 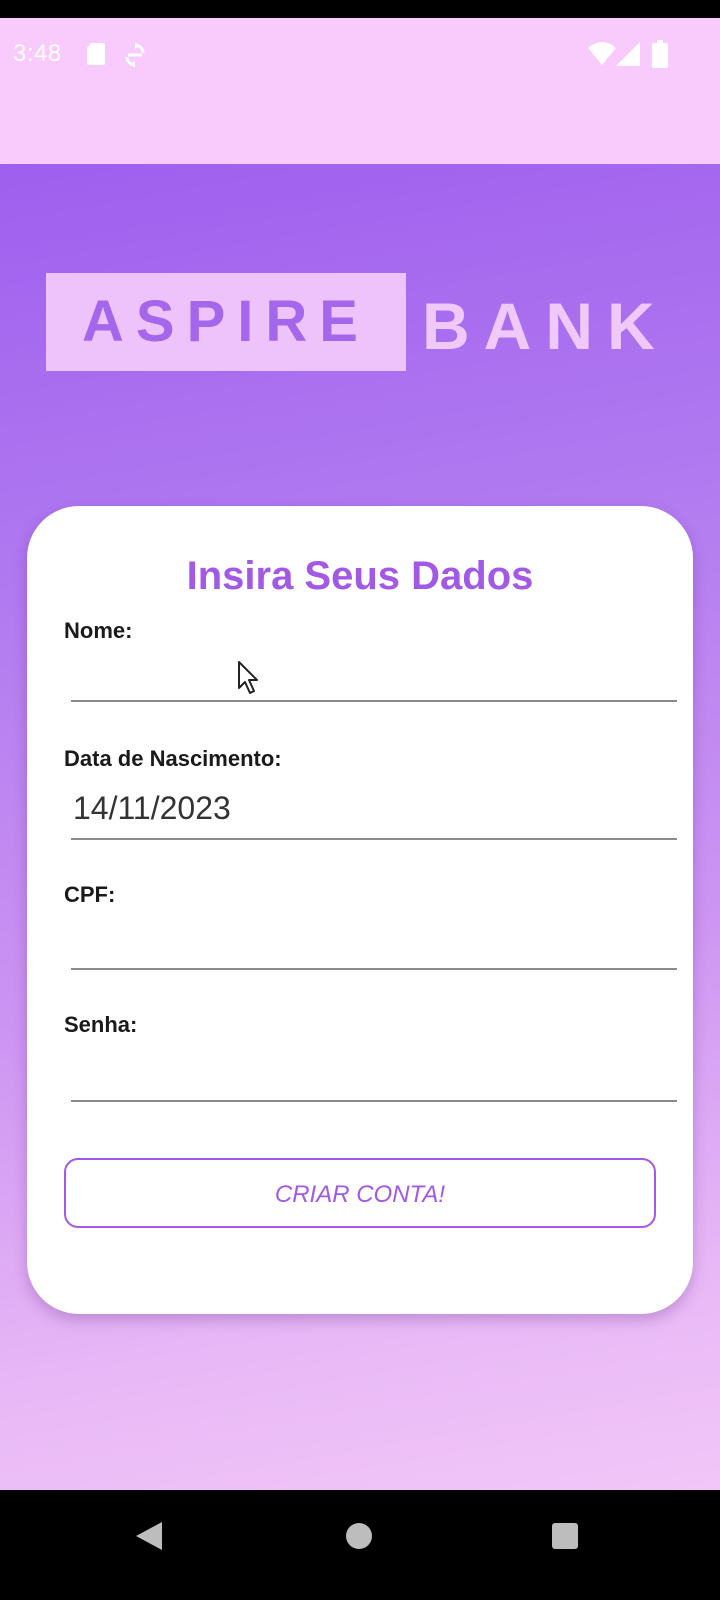 What do you see at coordinates (360, 1193) in the screenshot?
I see `create-account-button: CRIAR CONTA!` at bounding box center [360, 1193].